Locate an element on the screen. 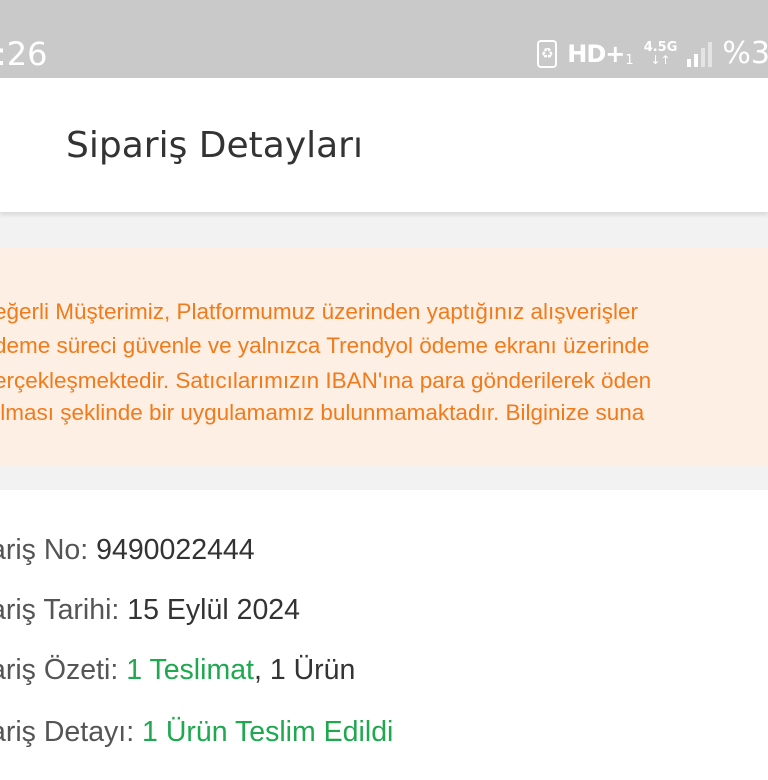  page-title: Sipariş Detayları is located at coordinates (214, 145).